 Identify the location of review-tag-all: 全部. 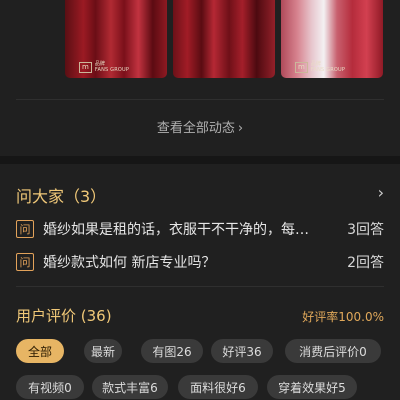
(40, 351).